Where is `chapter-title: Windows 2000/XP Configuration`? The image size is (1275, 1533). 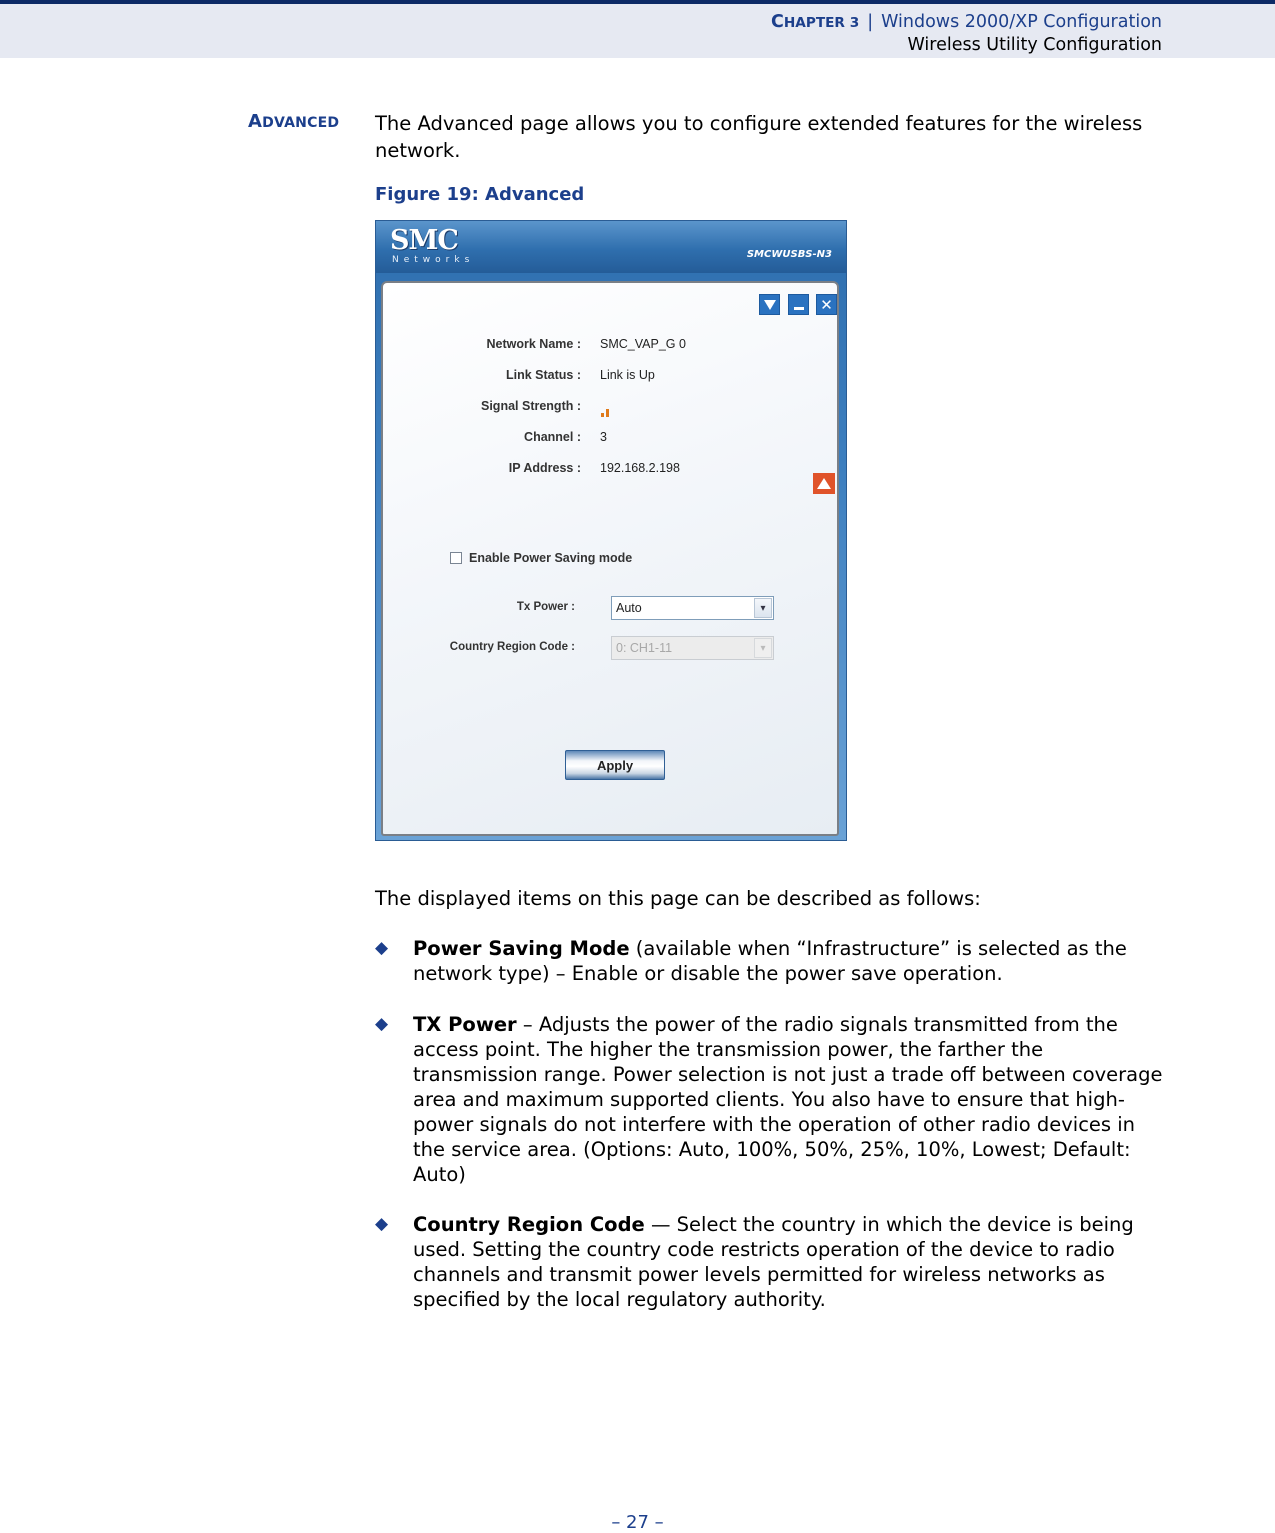 chapter-title: Windows 2000/XP Configuration is located at coordinates (1021, 22).